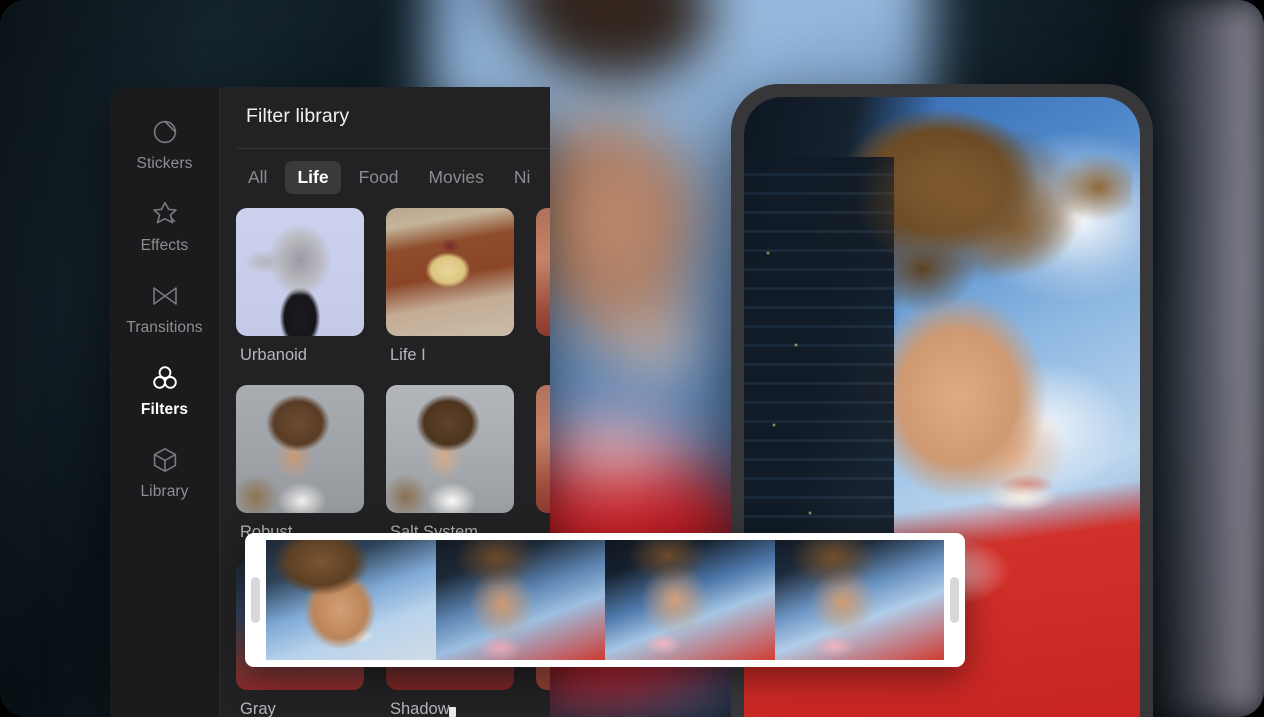  I want to click on clip-filmstrip, so click(605, 600).